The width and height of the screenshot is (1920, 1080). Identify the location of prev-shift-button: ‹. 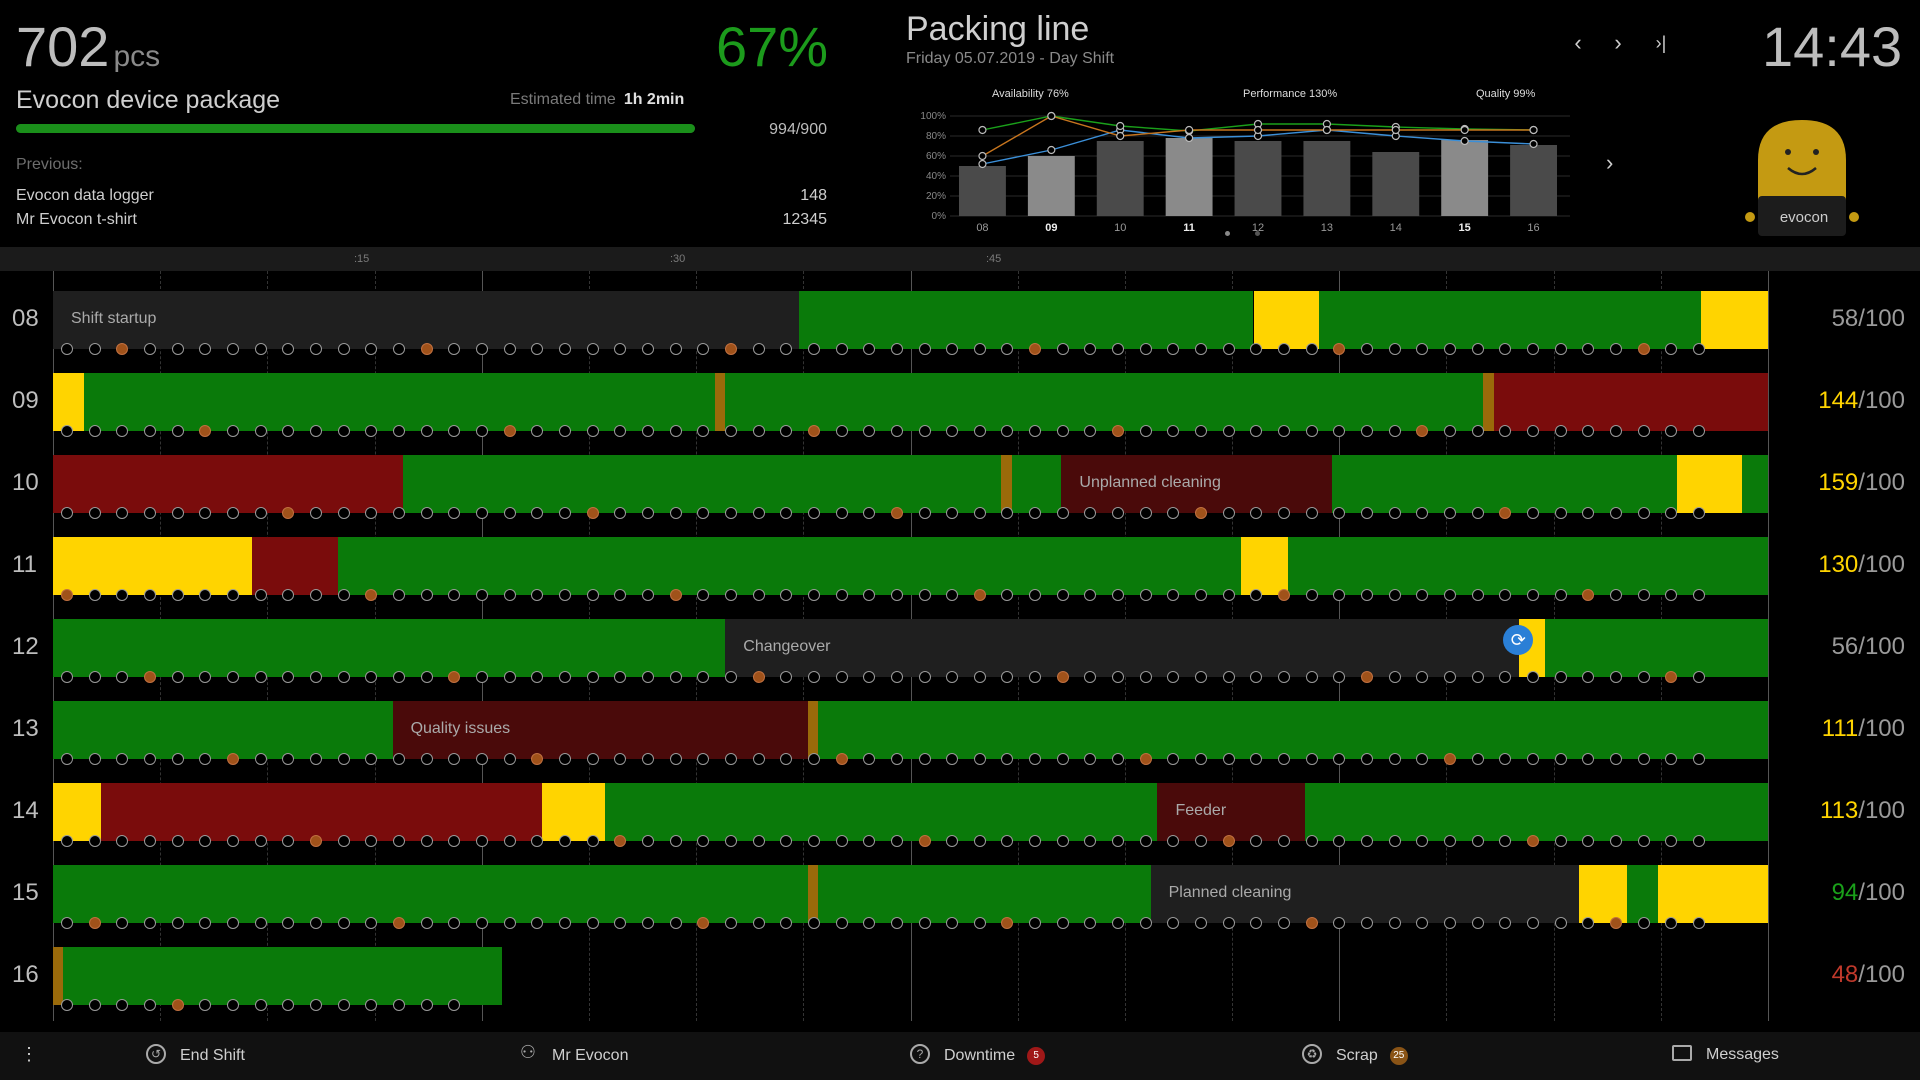
(1578, 43).